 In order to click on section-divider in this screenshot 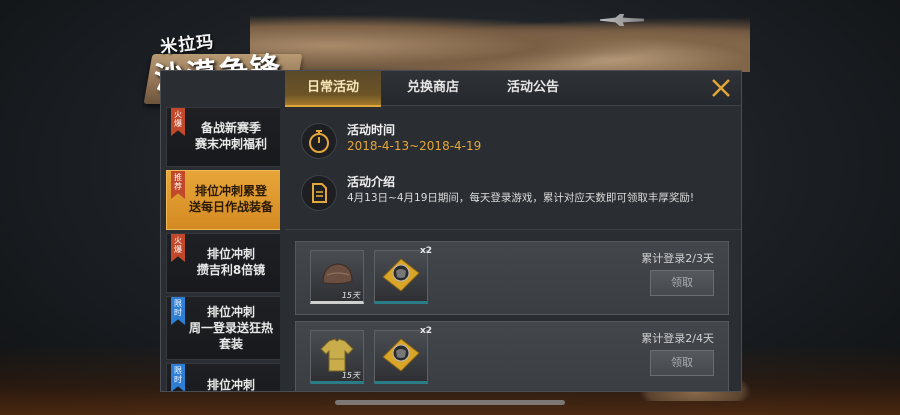, I will do `click(513, 229)`.